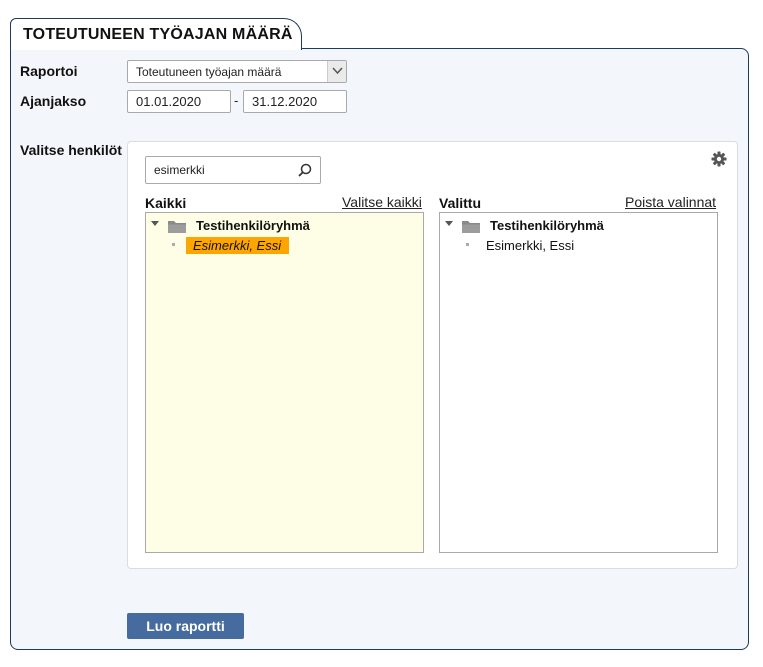 This screenshot has width=763, height=667. I want to click on report-tab: TOTEUTUNEEN TYÖAJAN MÄÄRÄ, so click(156, 34).